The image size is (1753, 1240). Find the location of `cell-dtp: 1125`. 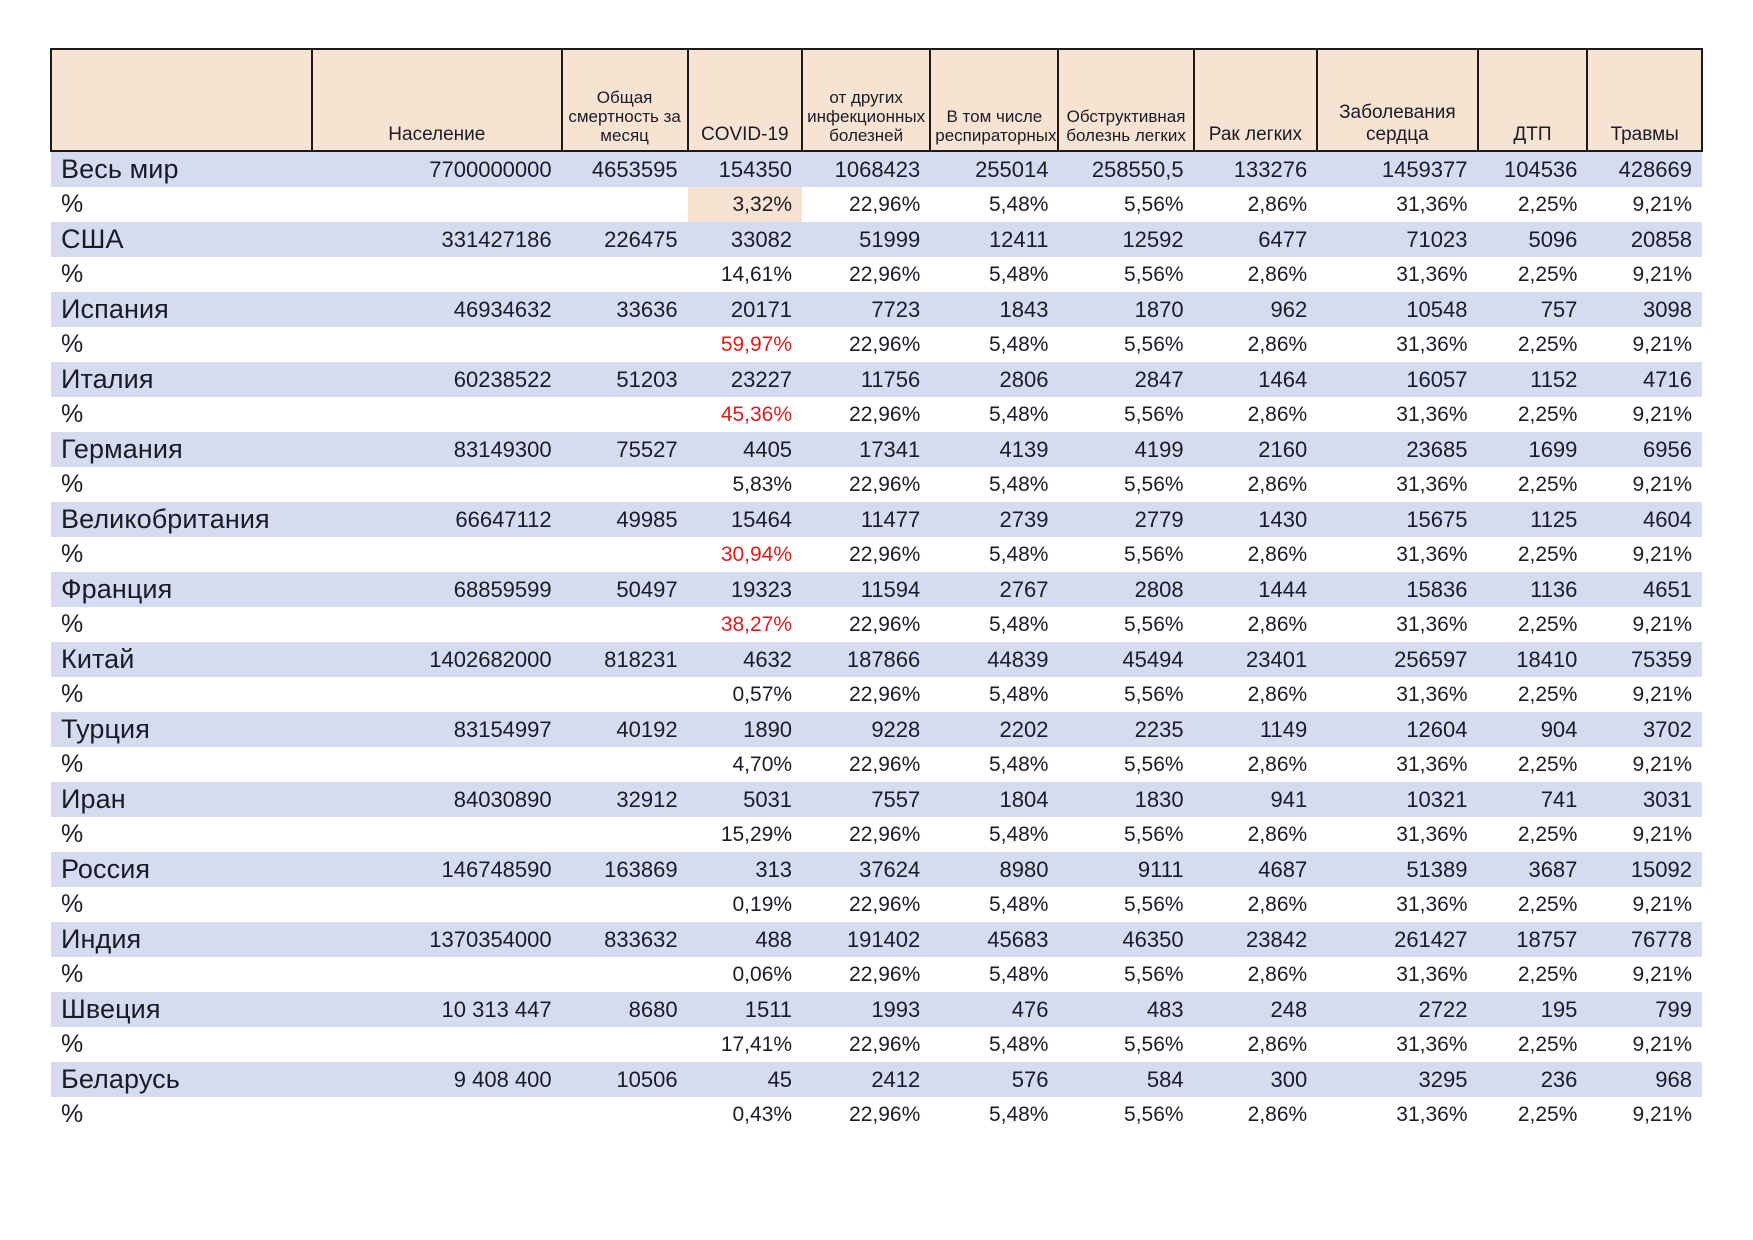

cell-dtp: 1125 is located at coordinates (1532, 519).